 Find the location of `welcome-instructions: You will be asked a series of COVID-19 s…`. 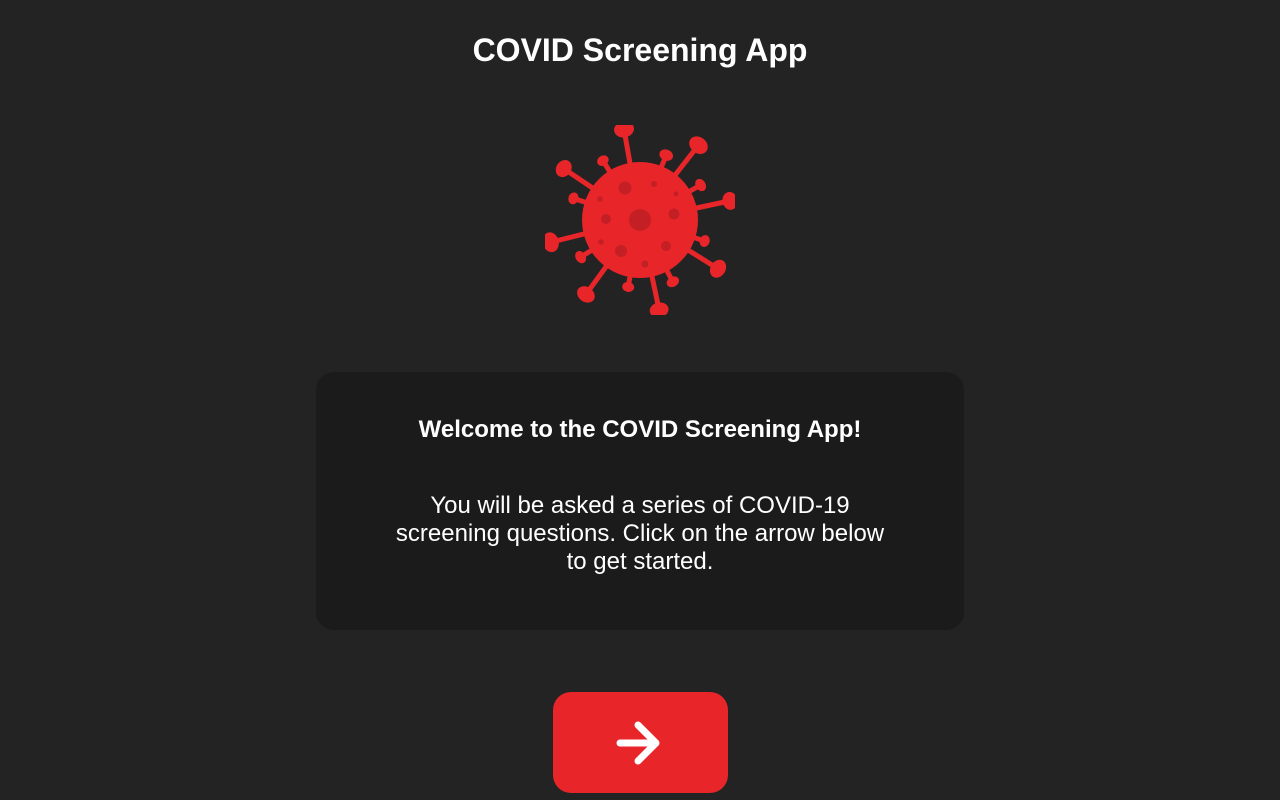

welcome-instructions: You will be asked a series of COVID-19 s… is located at coordinates (640, 533).